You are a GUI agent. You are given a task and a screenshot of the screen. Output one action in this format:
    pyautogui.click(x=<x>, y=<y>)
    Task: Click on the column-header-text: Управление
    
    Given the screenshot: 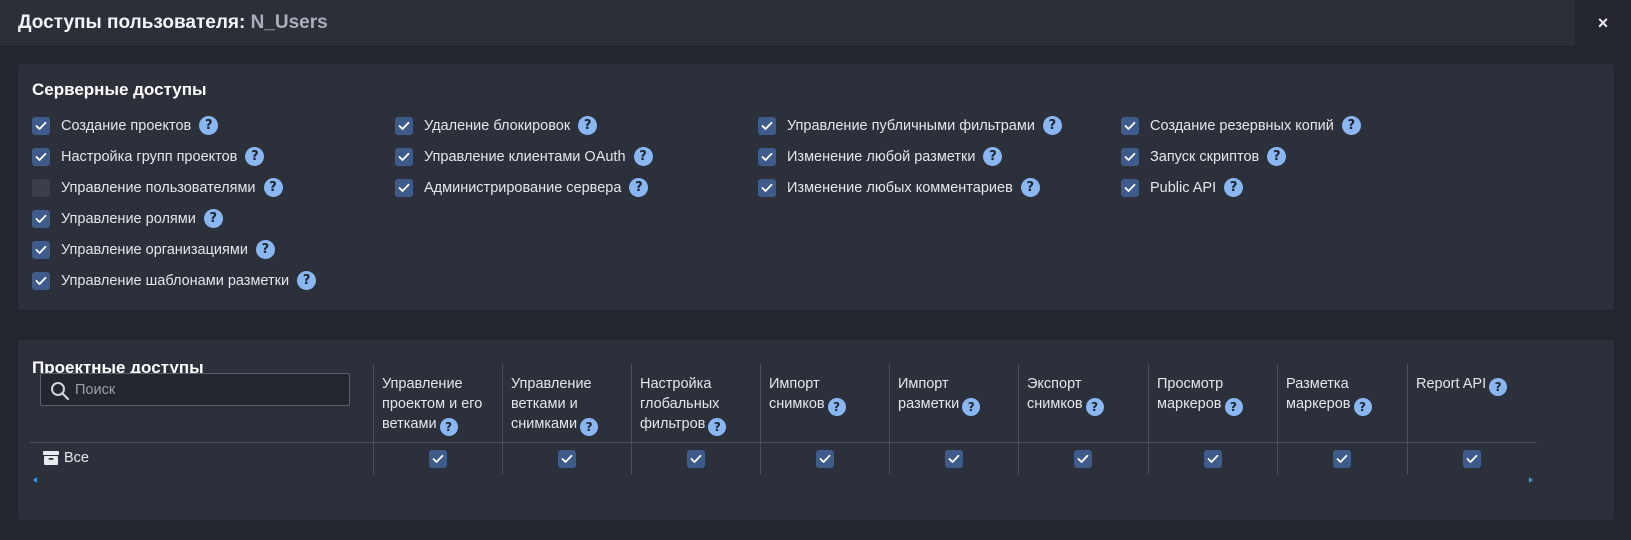 What is the action you would take?
    pyautogui.click(x=551, y=384)
    